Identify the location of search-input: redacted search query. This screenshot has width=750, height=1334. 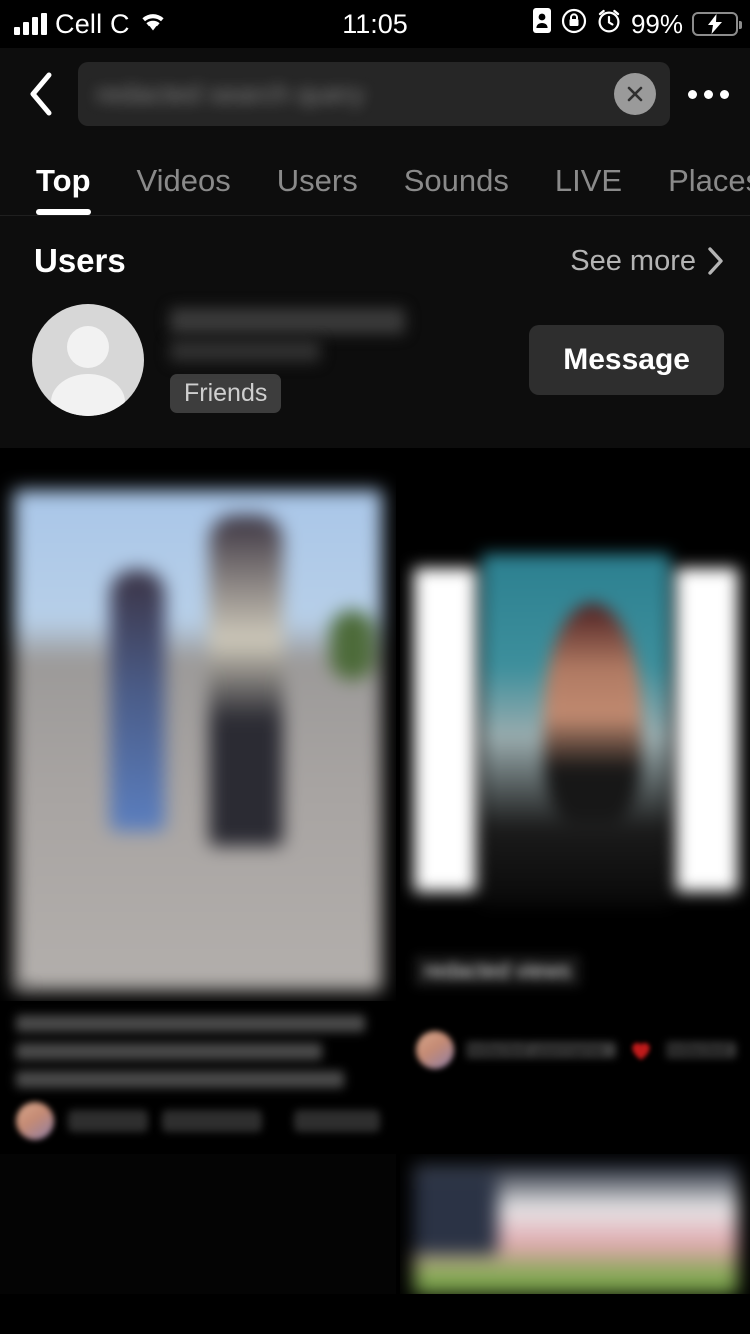
(374, 94).